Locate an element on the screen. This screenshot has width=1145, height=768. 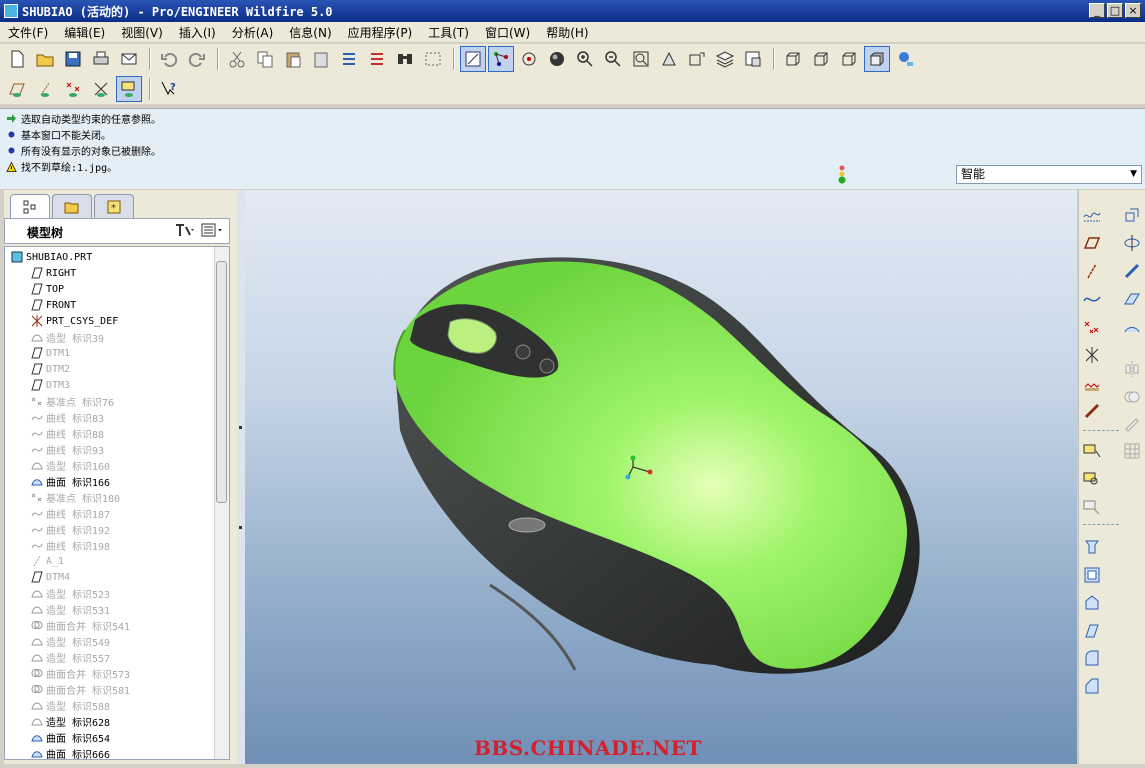
tree-item: 曲面 标识666 is located at coordinates (70, 752).